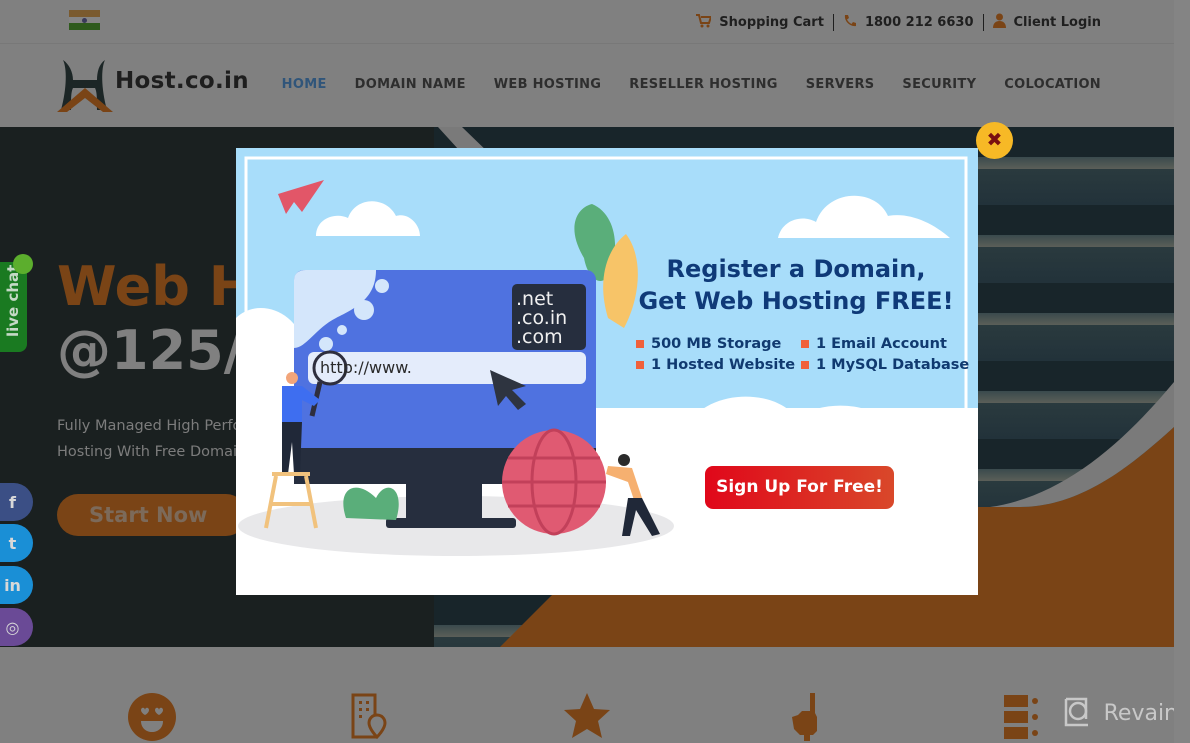 The width and height of the screenshot is (1190, 743). What do you see at coordinates (796, 285) in the screenshot?
I see `promo-headline: Register a Domain, Get Web Hosting FREE!` at bounding box center [796, 285].